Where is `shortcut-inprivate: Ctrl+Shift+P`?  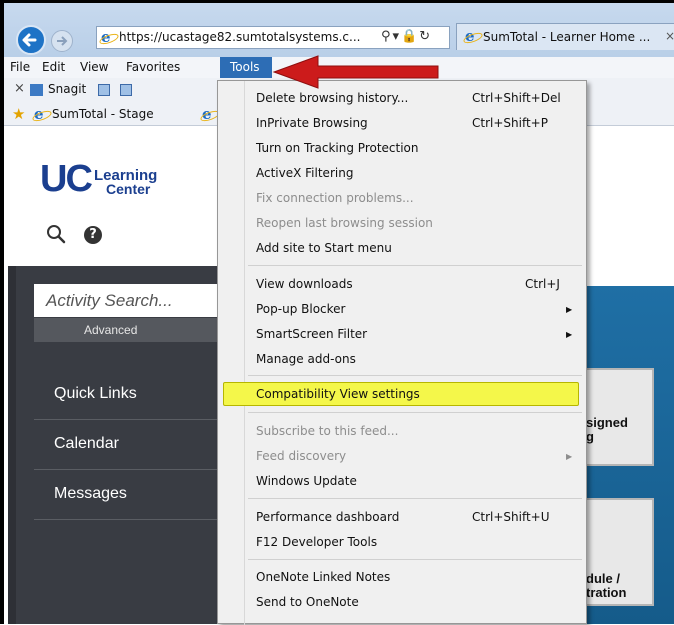 shortcut-inprivate: Ctrl+Shift+P is located at coordinates (510, 123).